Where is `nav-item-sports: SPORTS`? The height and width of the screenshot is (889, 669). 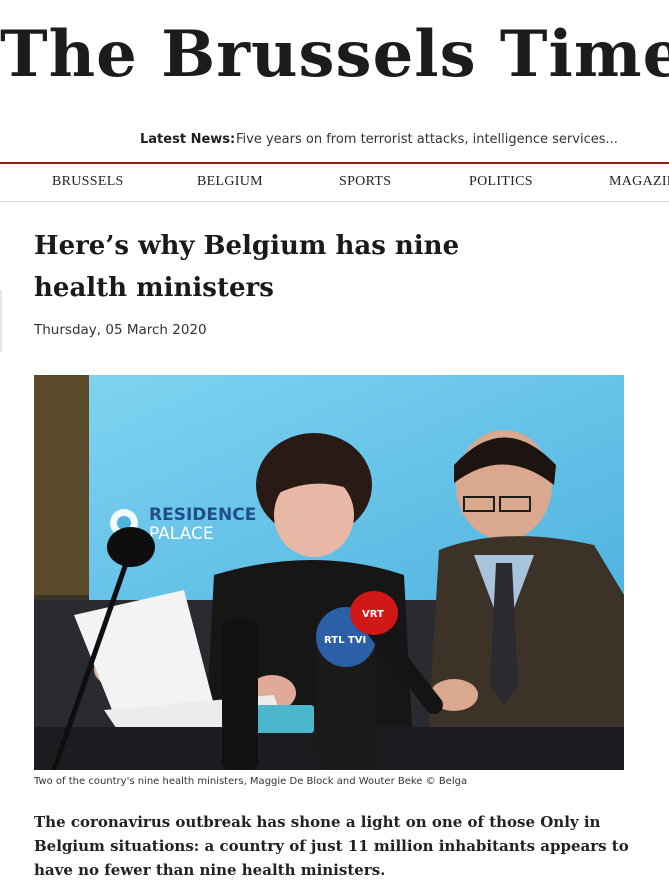 nav-item-sports: SPORTS is located at coordinates (365, 182).